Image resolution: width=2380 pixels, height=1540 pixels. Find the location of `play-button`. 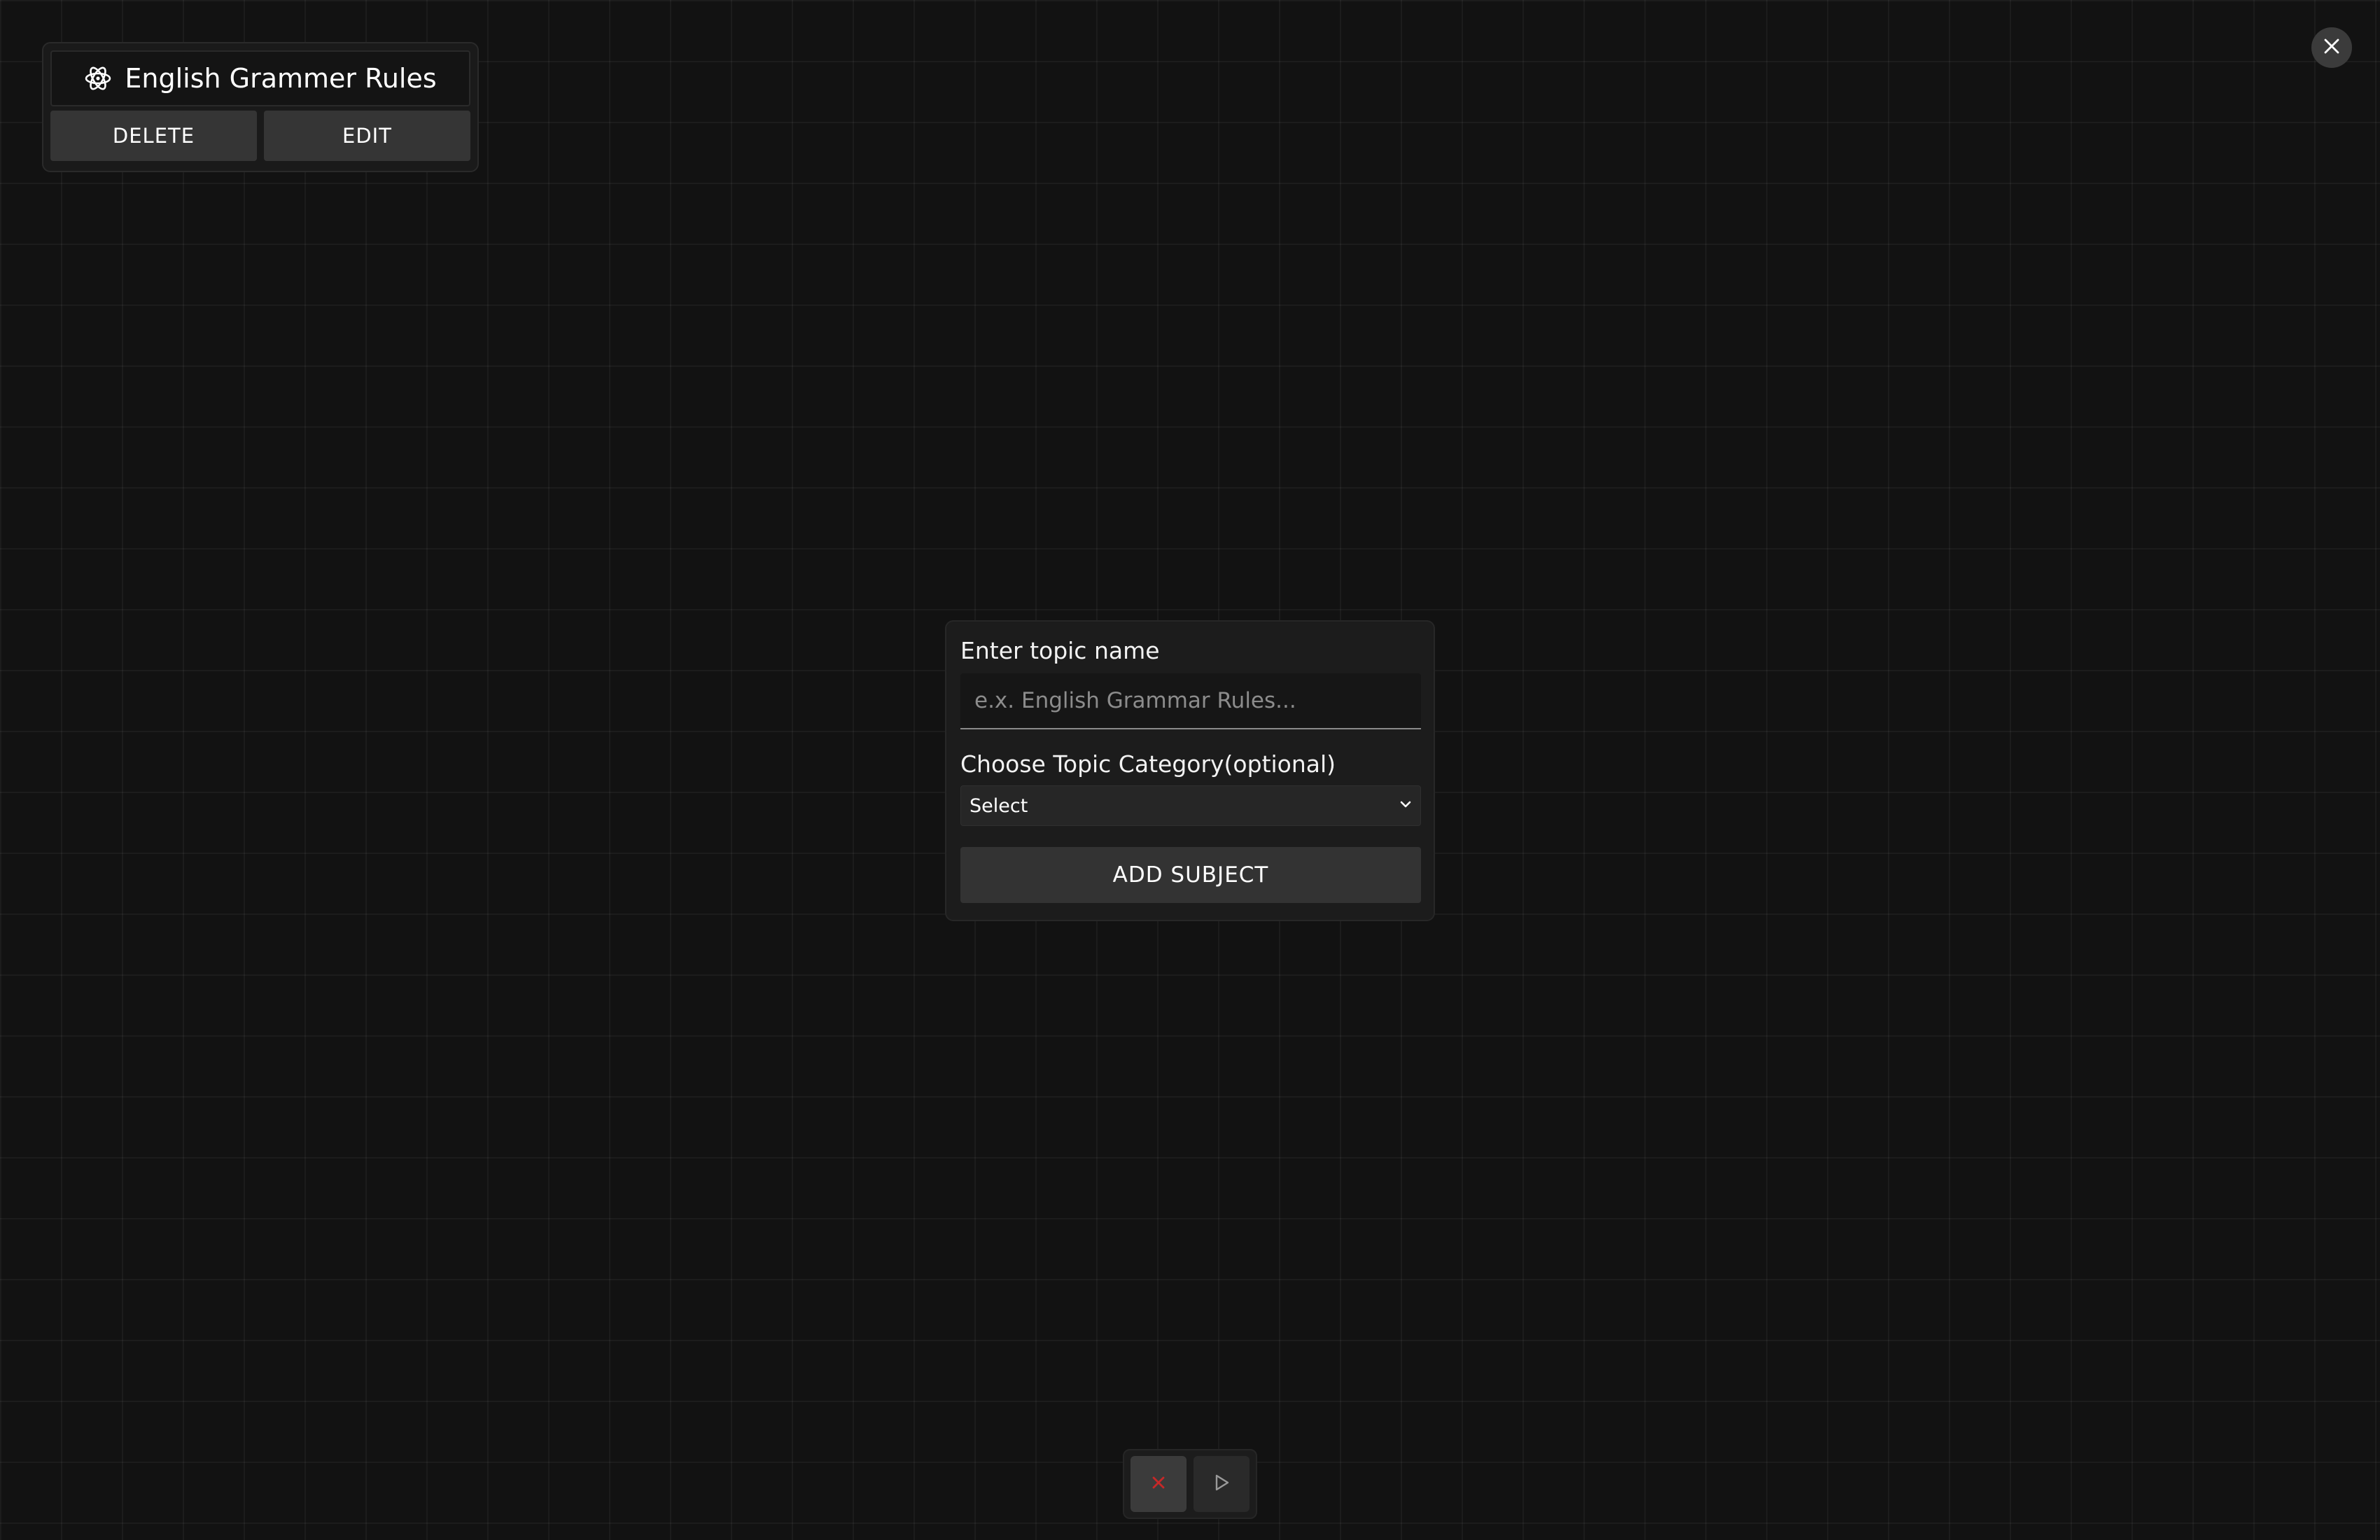

play-button is located at coordinates (1222, 1484).